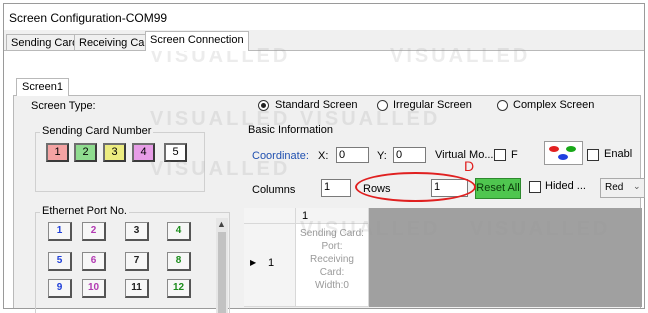 The image size is (648, 313). I want to click on x-label: X:, so click(323, 156).